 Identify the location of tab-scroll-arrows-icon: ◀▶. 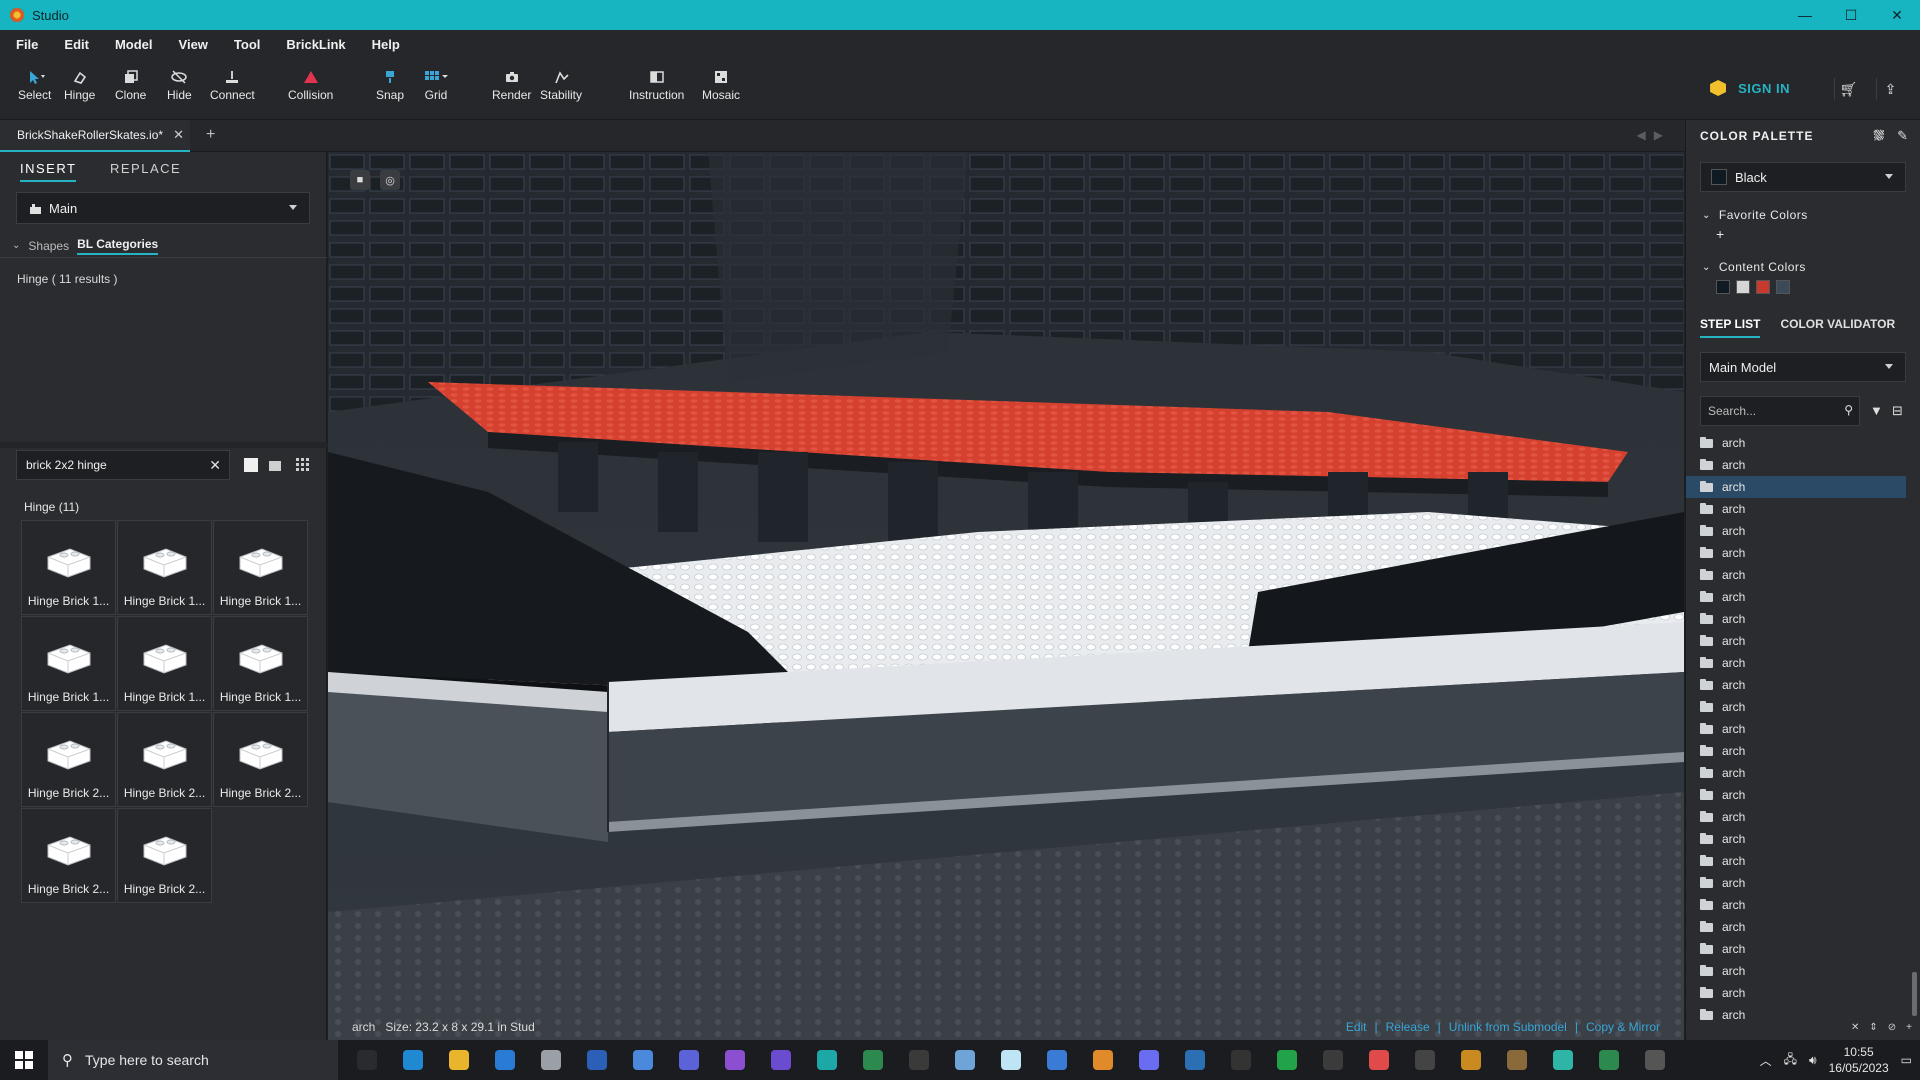
(1654, 135).